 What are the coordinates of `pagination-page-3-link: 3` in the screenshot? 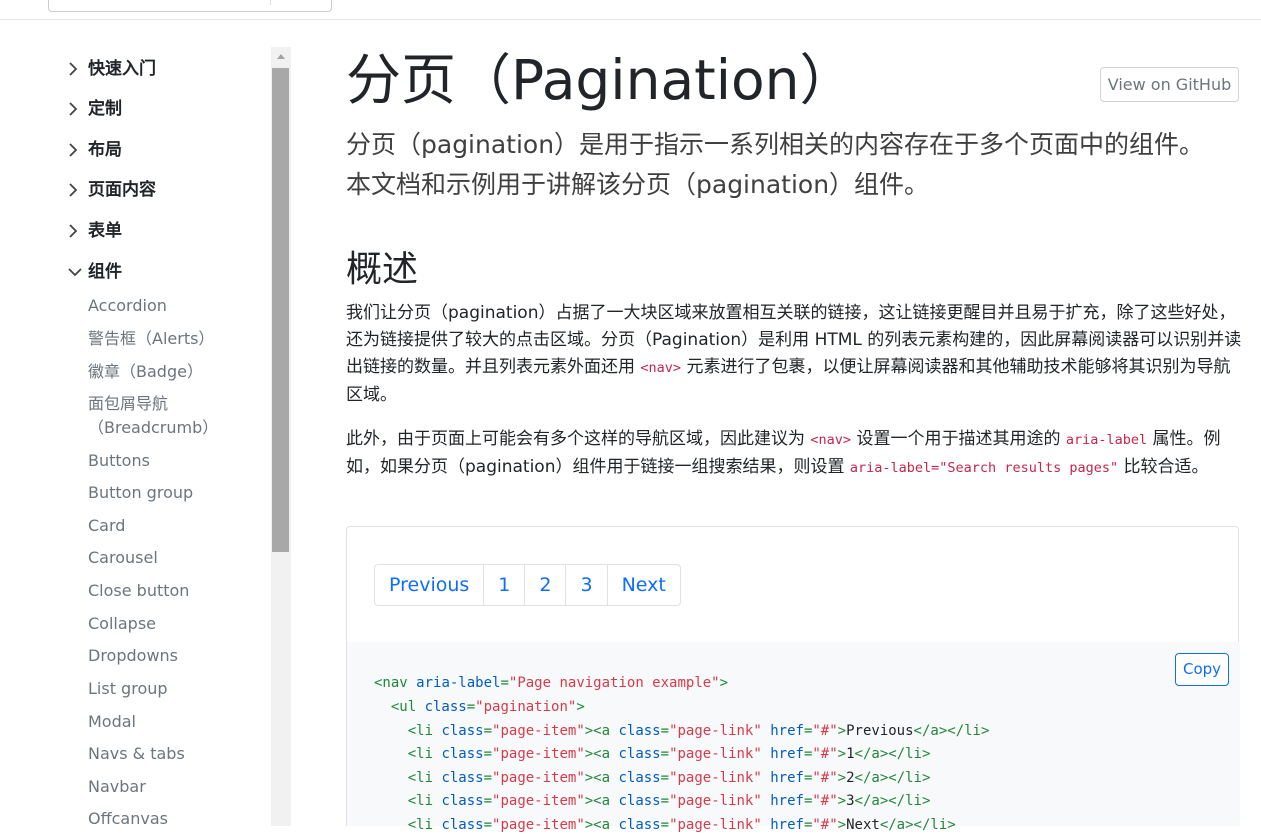 It's located at (585, 585).